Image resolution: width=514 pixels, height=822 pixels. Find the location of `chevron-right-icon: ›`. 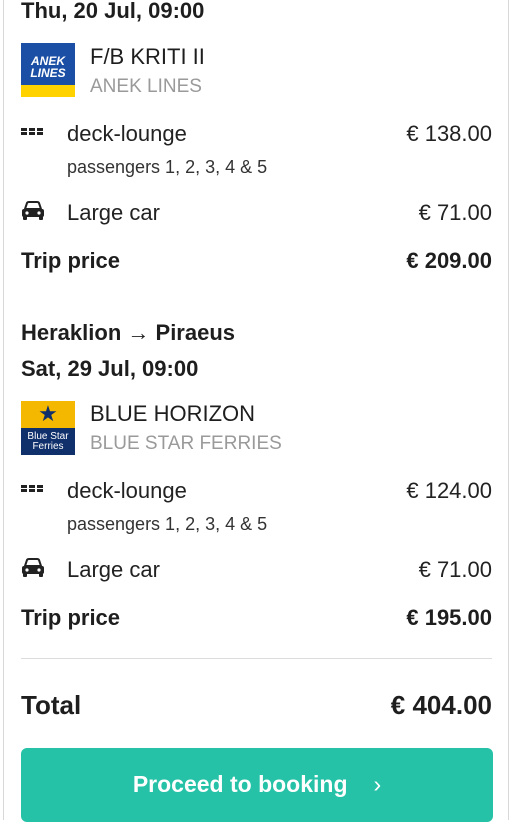

chevron-right-icon: › is located at coordinates (377, 784).